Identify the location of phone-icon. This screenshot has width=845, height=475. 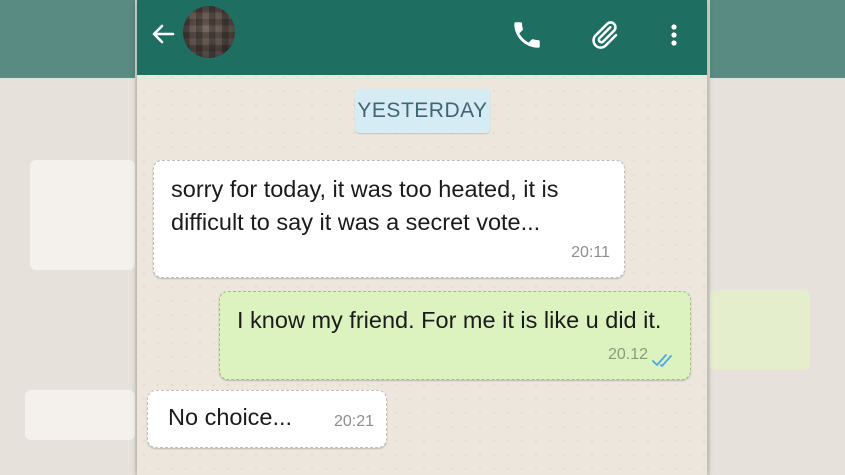
(527, 35).